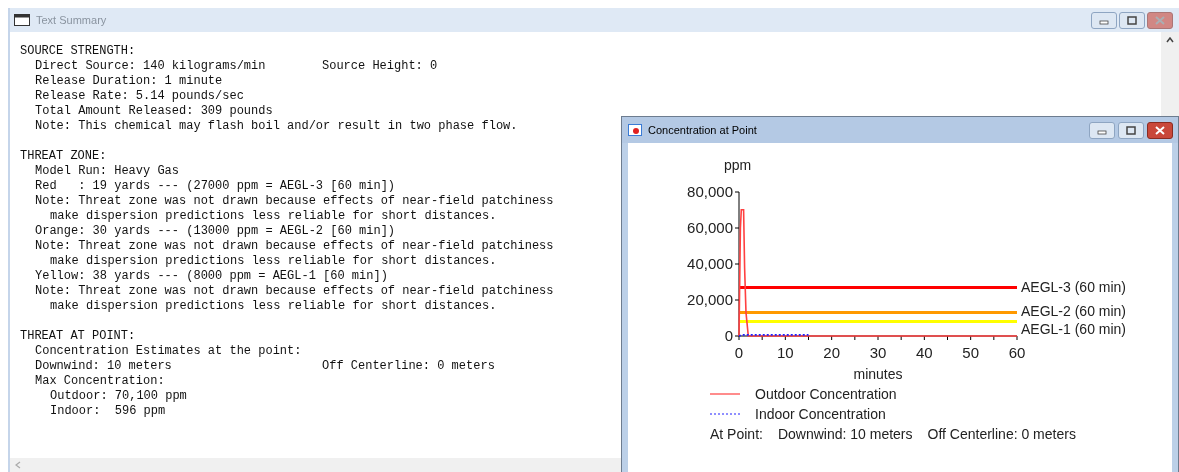 The image size is (1179, 472). Describe the element at coordinates (215, 186) in the screenshot. I see `summary-line: Red : 19 yards --- (27000 ppm = AEGL-3 [60 min])` at that location.